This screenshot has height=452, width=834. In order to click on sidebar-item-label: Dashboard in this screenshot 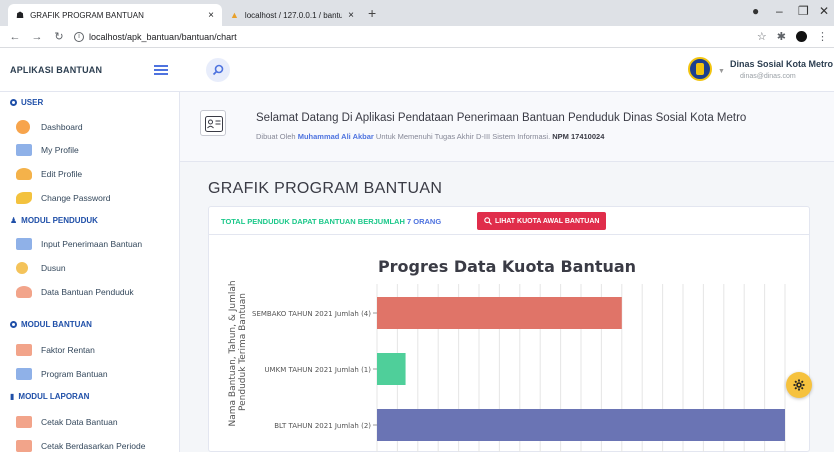, I will do `click(62, 127)`.